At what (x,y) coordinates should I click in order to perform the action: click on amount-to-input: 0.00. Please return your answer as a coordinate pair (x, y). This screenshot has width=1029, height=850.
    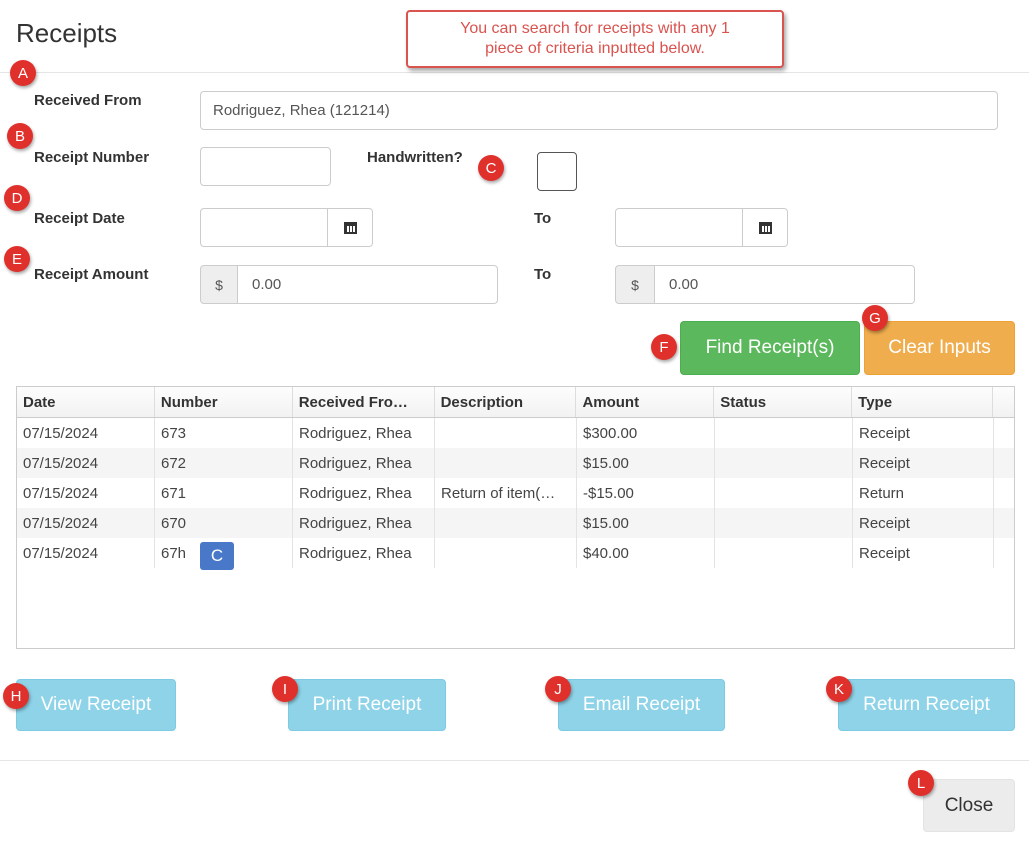
    Looking at the image, I should click on (785, 284).